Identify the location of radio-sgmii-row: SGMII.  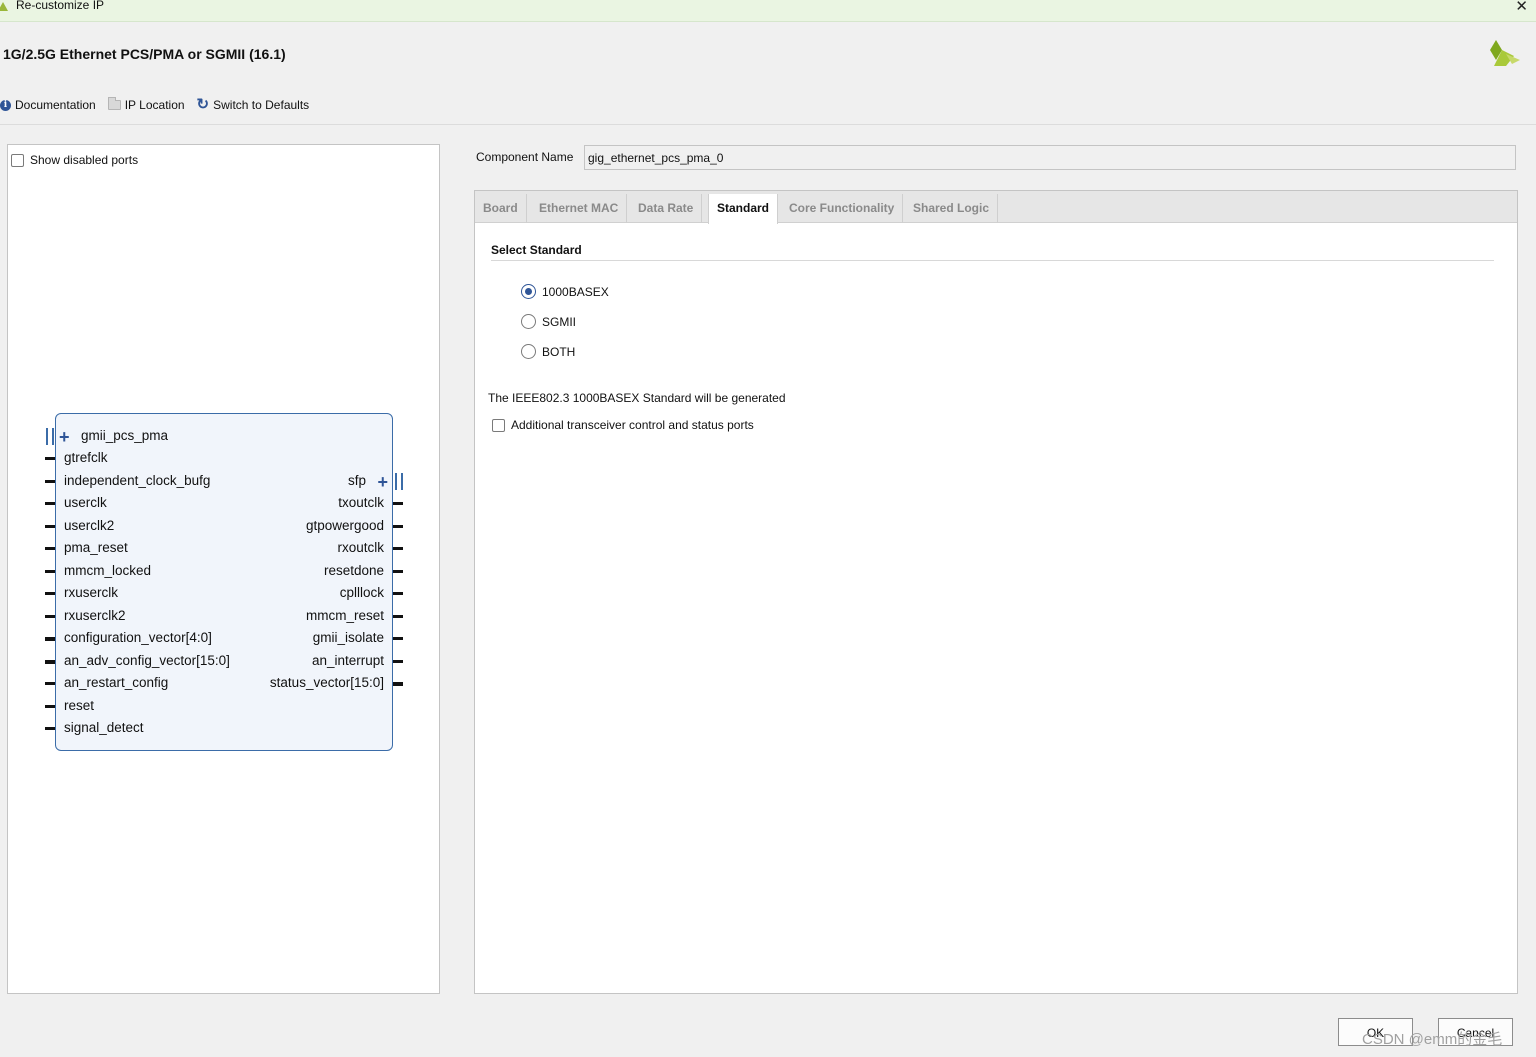
(548, 321).